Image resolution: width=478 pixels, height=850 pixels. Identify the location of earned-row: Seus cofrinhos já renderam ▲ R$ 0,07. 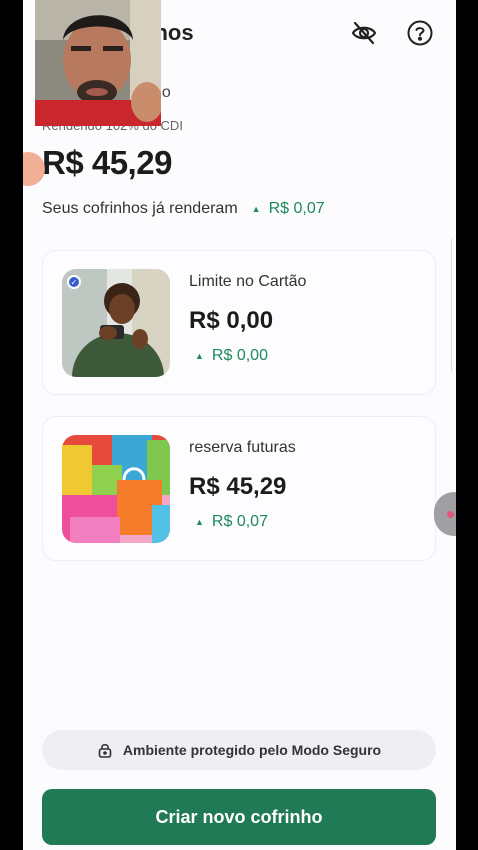
(183, 209).